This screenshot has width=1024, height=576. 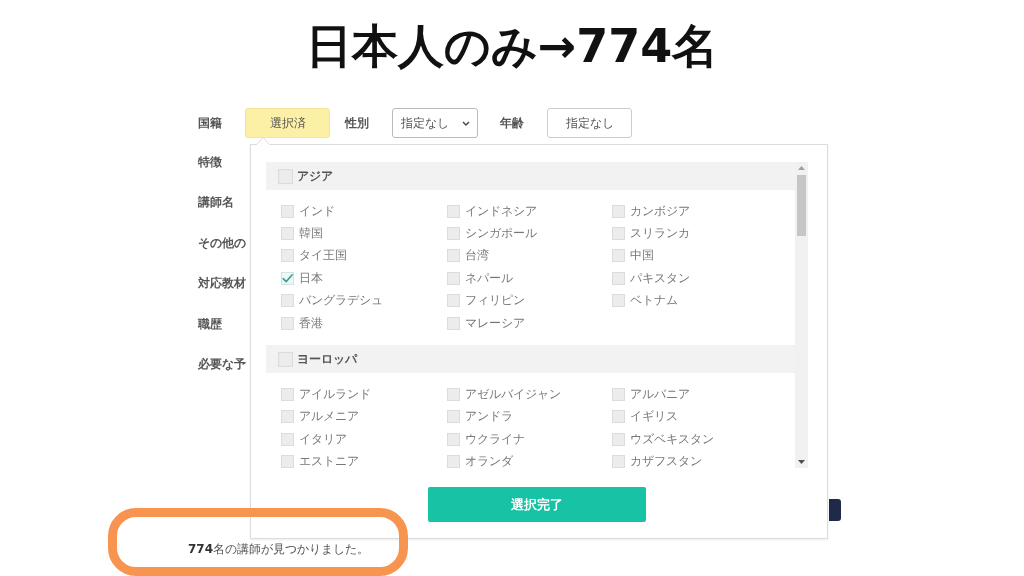 What do you see at coordinates (512, 46) in the screenshot?
I see `headline: 日本人のみ→774名` at bounding box center [512, 46].